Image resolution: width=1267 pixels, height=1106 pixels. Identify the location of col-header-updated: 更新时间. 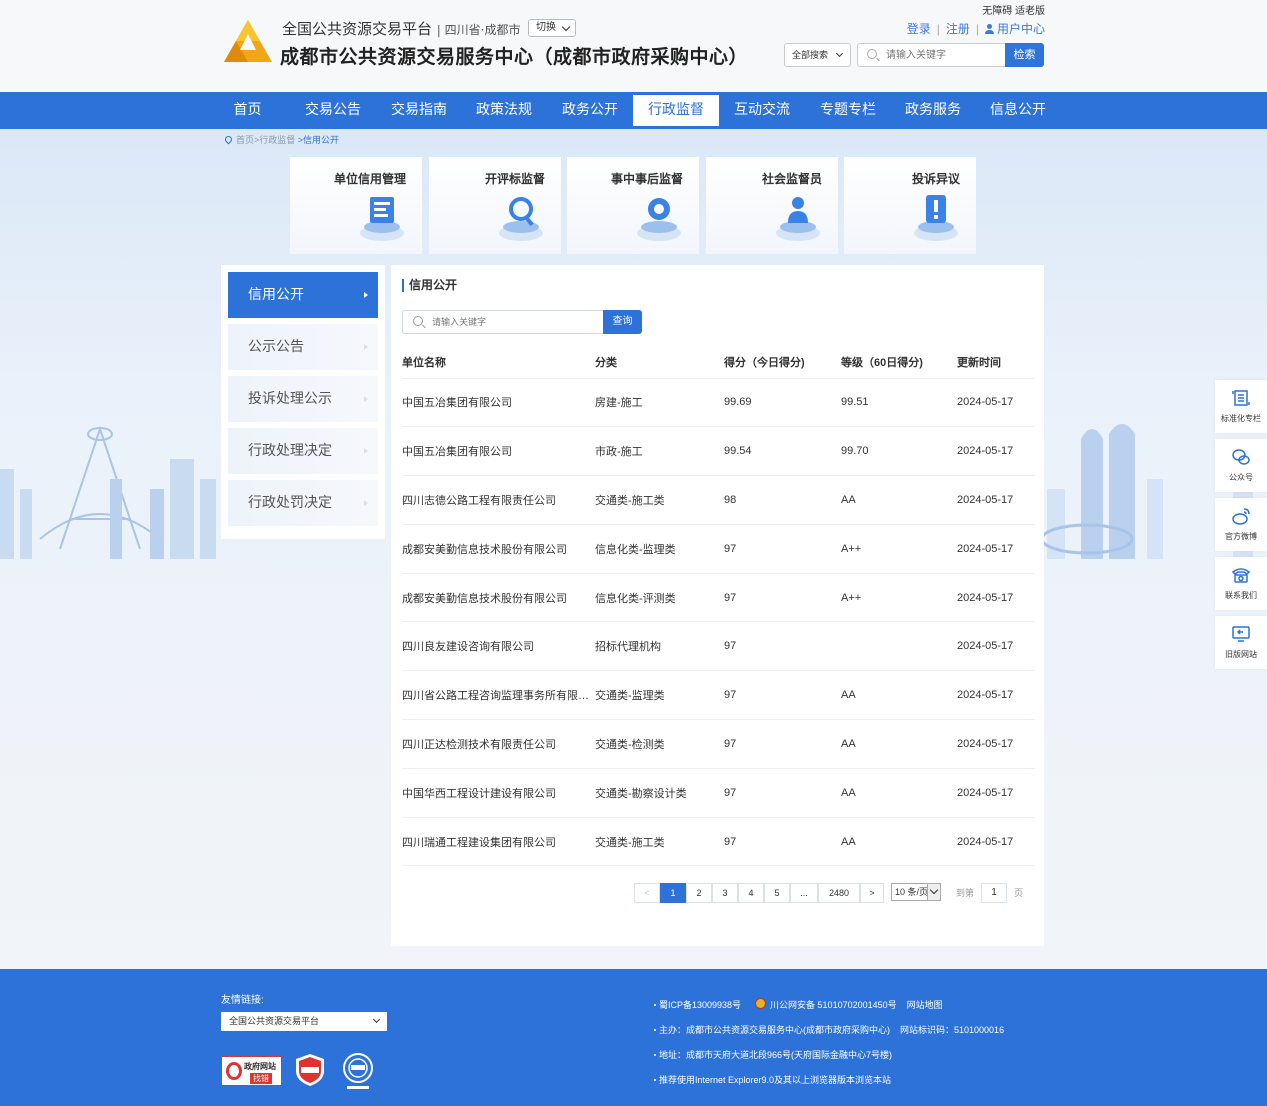
(996, 362).